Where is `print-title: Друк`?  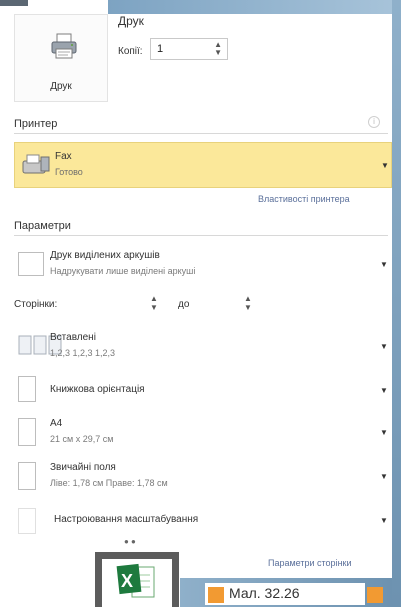 print-title: Друк is located at coordinates (131, 21).